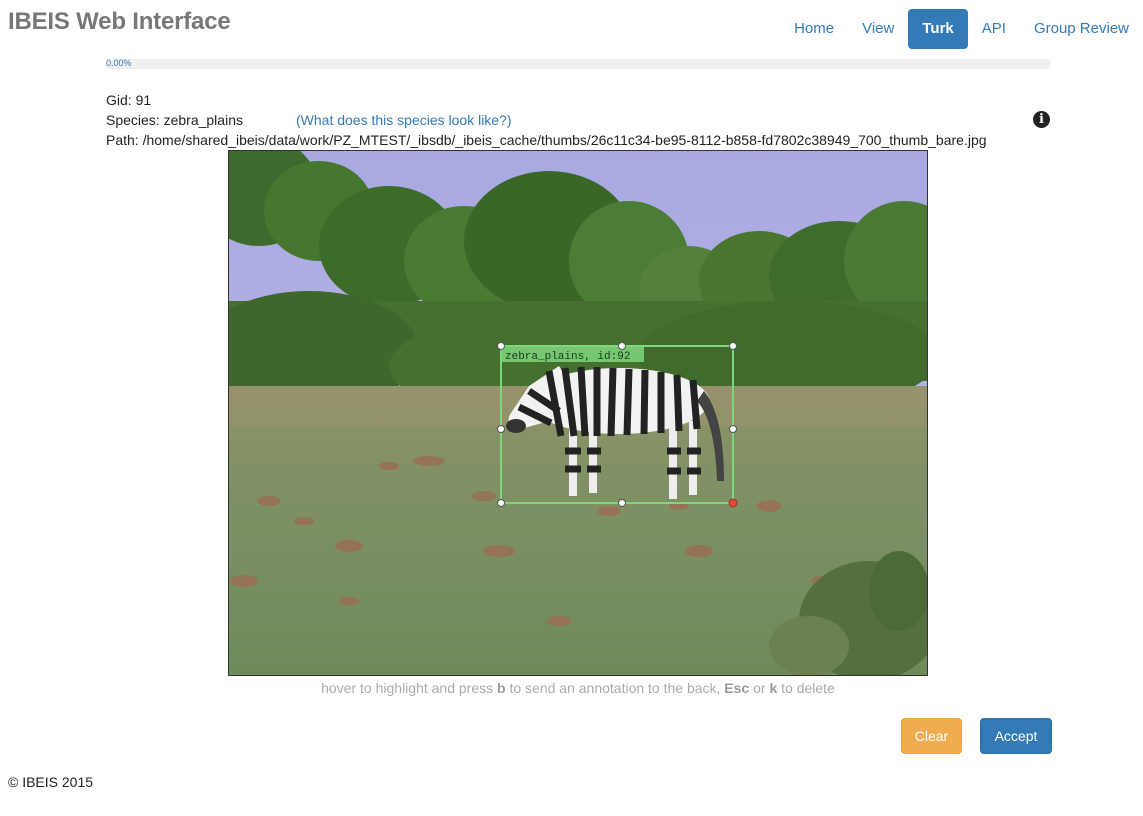 The height and width of the screenshot is (816, 1143). Describe the element at coordinates (878, 29) in the screenshot. I see `nav-view: View` at that location.